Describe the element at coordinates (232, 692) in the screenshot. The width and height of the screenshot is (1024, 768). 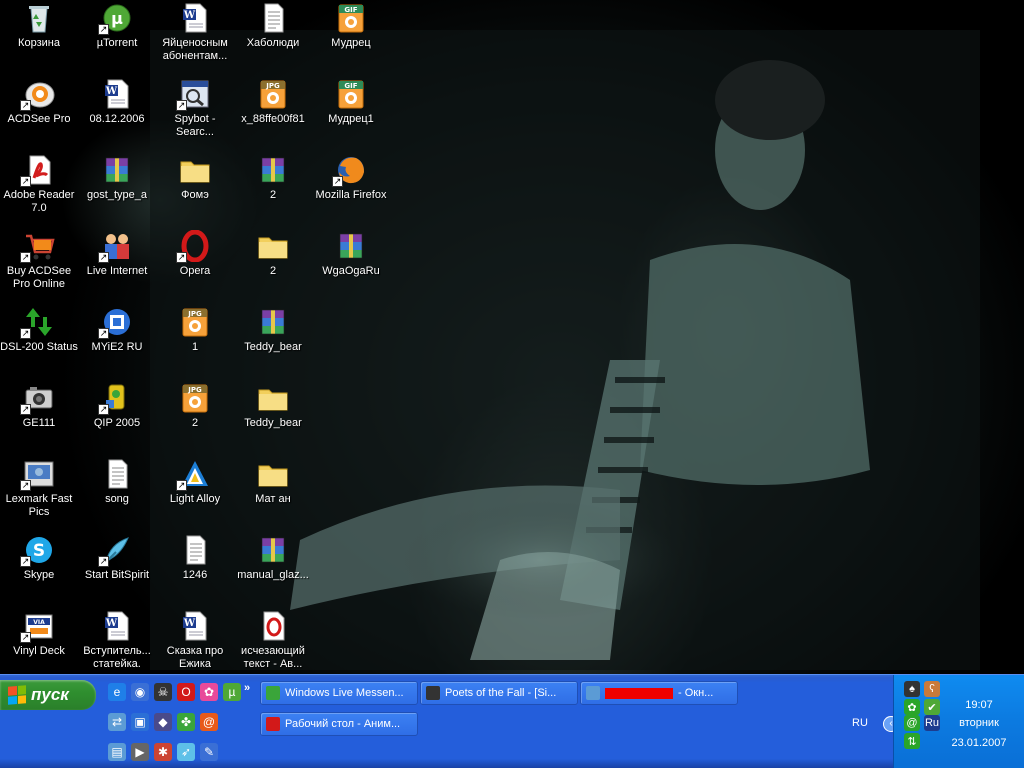
I see `utorrent-icon: µ` at that location.